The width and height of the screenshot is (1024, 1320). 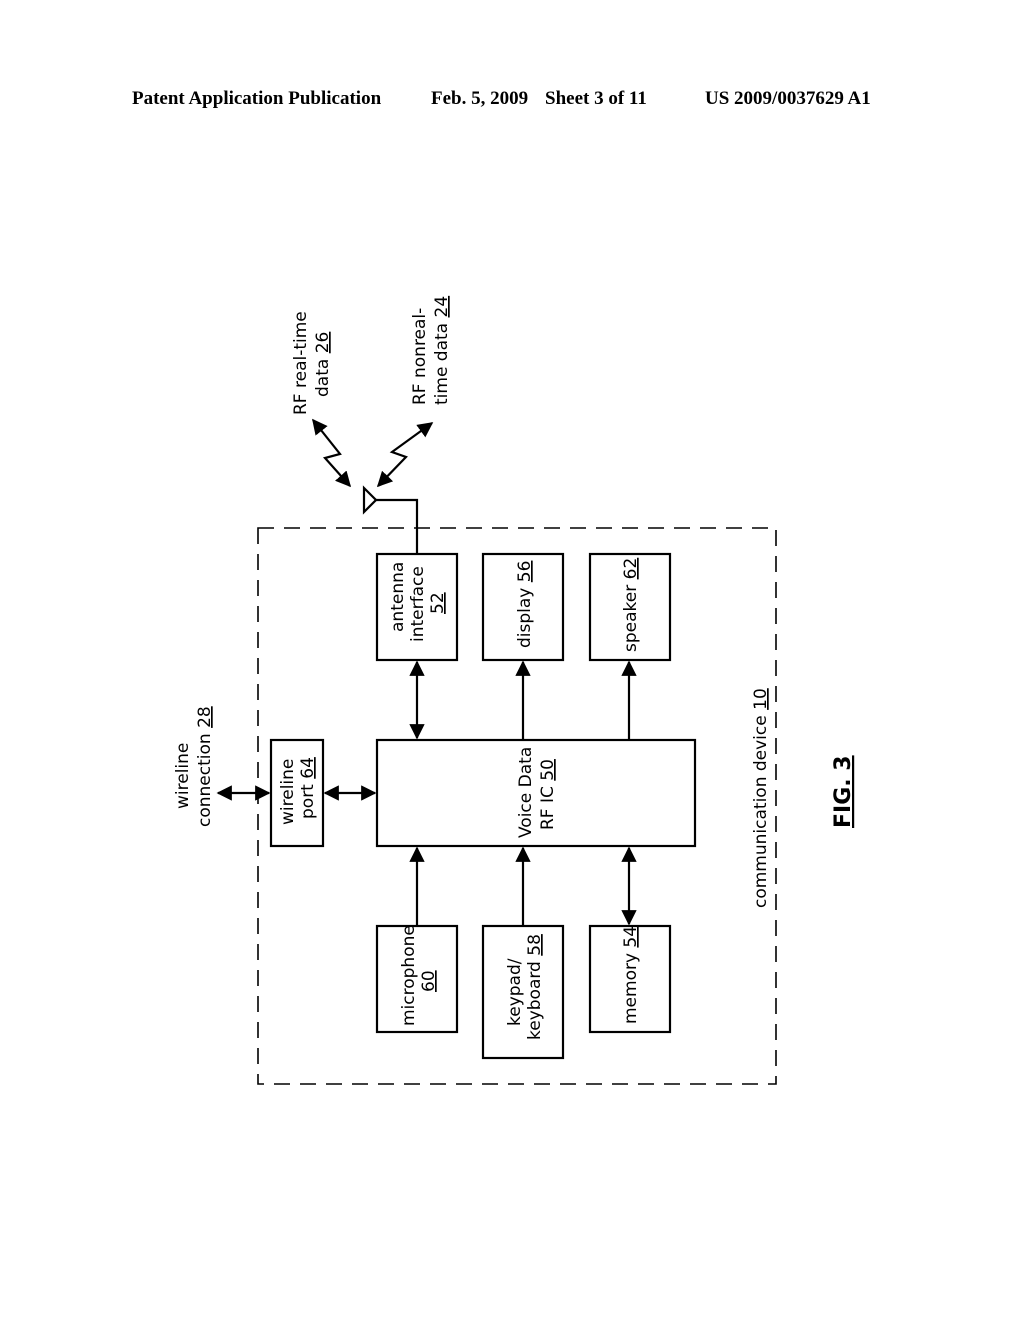 I want to click on speaker-block: speaker 62, so click(x=630, y=607).